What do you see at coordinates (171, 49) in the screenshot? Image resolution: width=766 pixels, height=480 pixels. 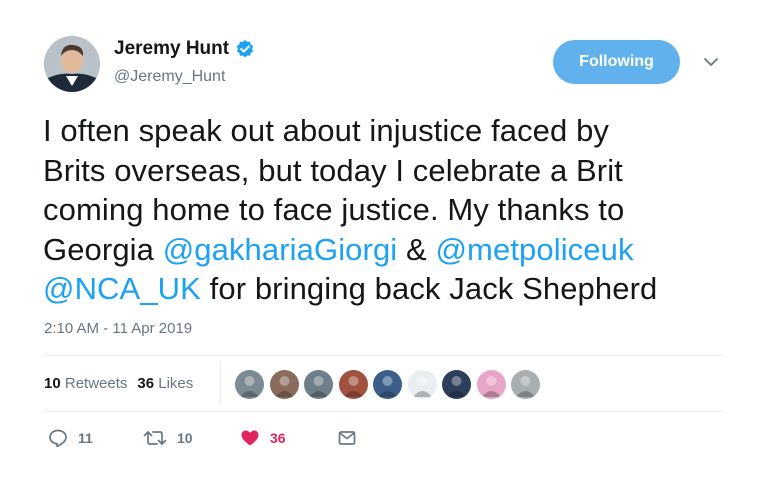 I see `author-name: Jeremy Hunt` at bounding box center [171, 49].